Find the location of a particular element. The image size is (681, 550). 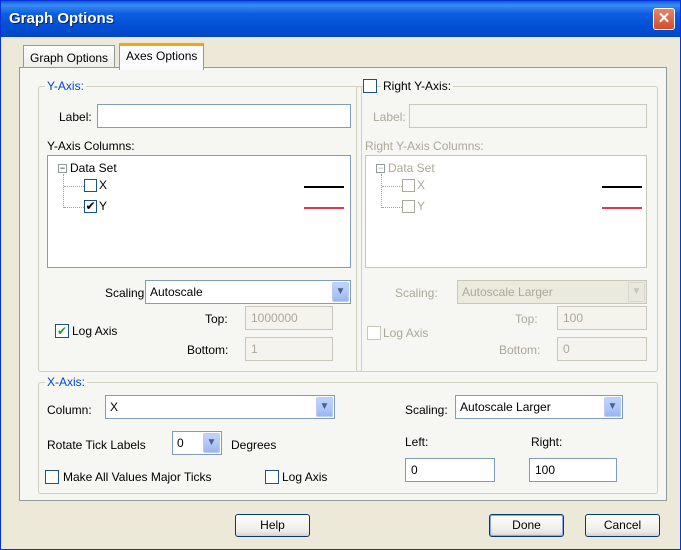

y-axis-top-input: 1000000 is located at coordinates (289, 318).